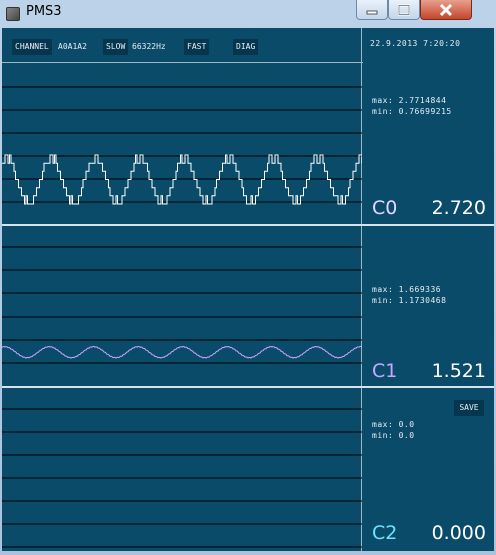 The image size is (496, 555). I want to click on channel-button: CHANNEL, so click(32, 47).